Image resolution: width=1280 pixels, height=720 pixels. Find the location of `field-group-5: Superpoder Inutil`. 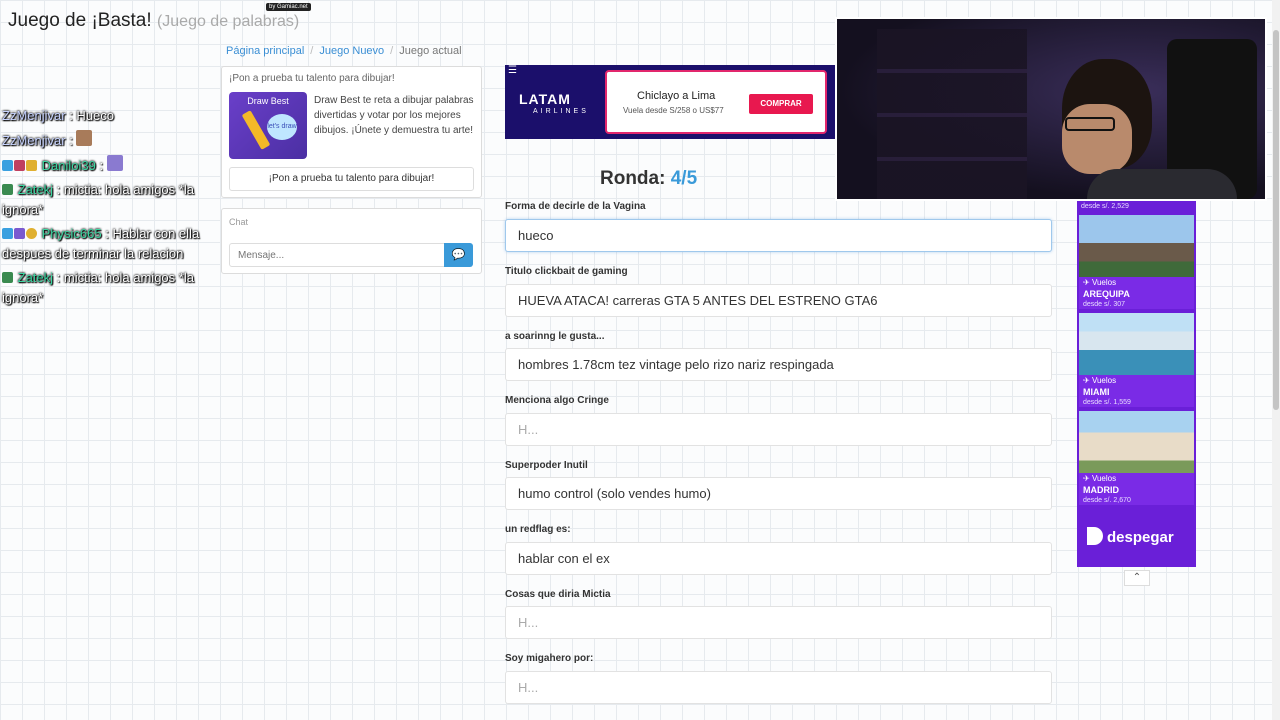

field-group-5: Superpoder Inutil is located at coordinates (546, 465).